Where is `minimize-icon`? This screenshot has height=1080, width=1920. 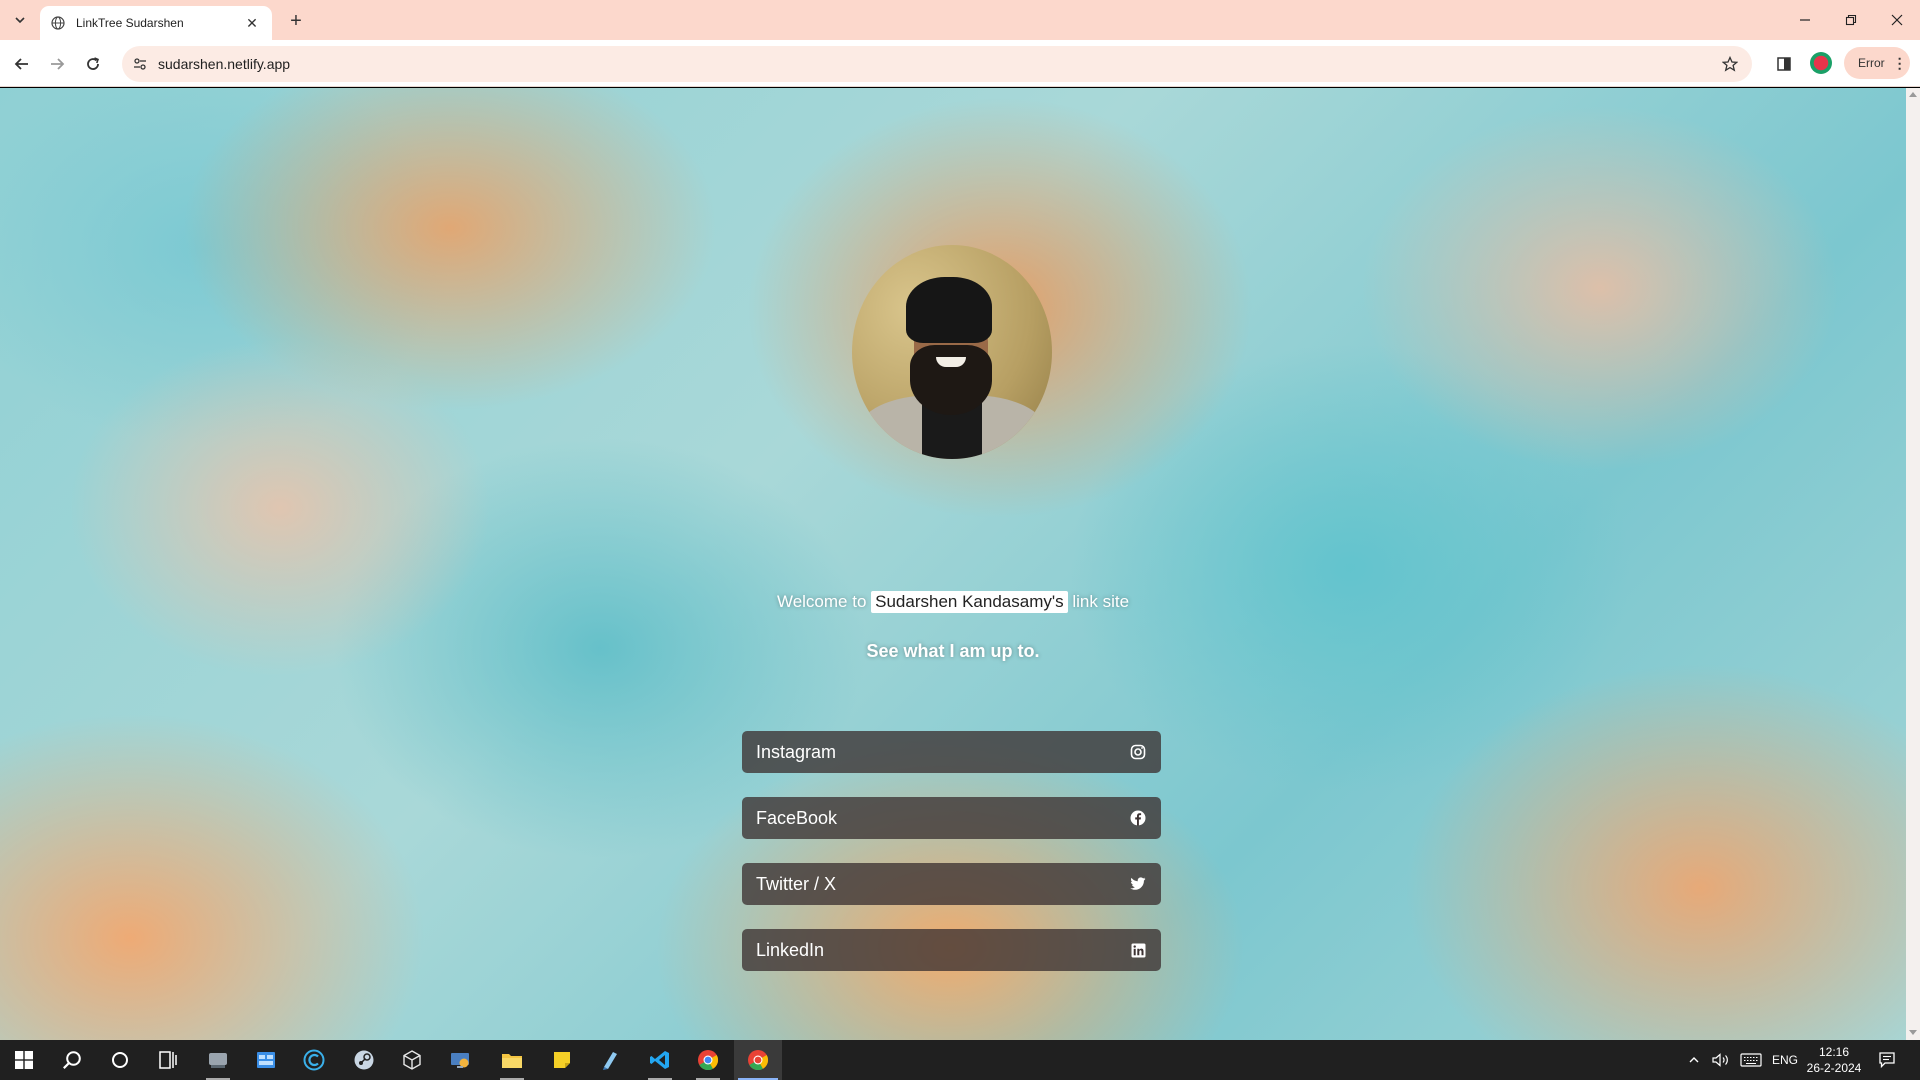 minimize-icon is located at coordinates (1805, 20).